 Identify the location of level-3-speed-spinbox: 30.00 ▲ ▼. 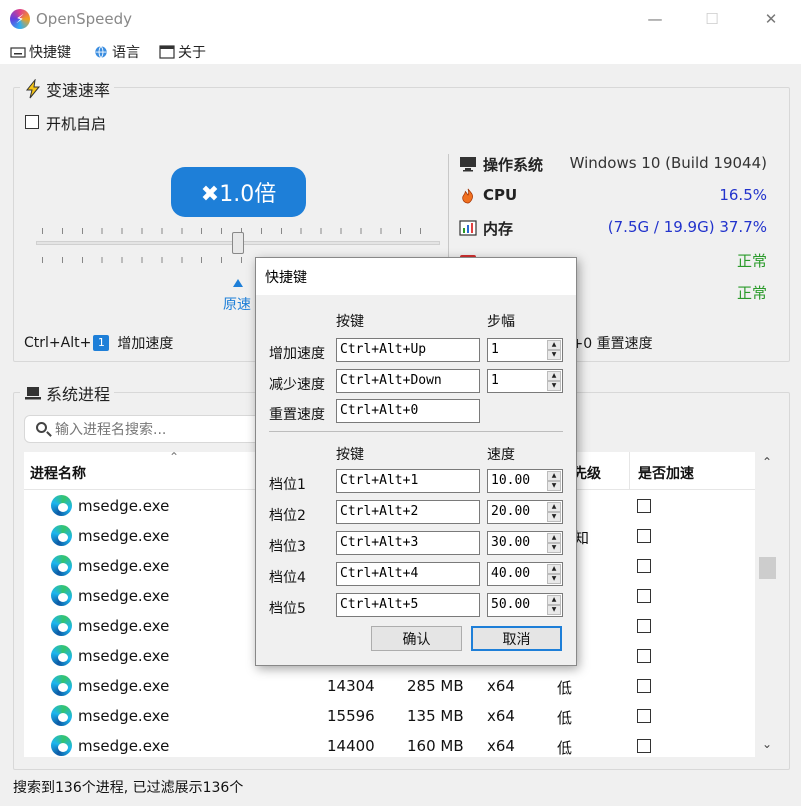
(525, 543).